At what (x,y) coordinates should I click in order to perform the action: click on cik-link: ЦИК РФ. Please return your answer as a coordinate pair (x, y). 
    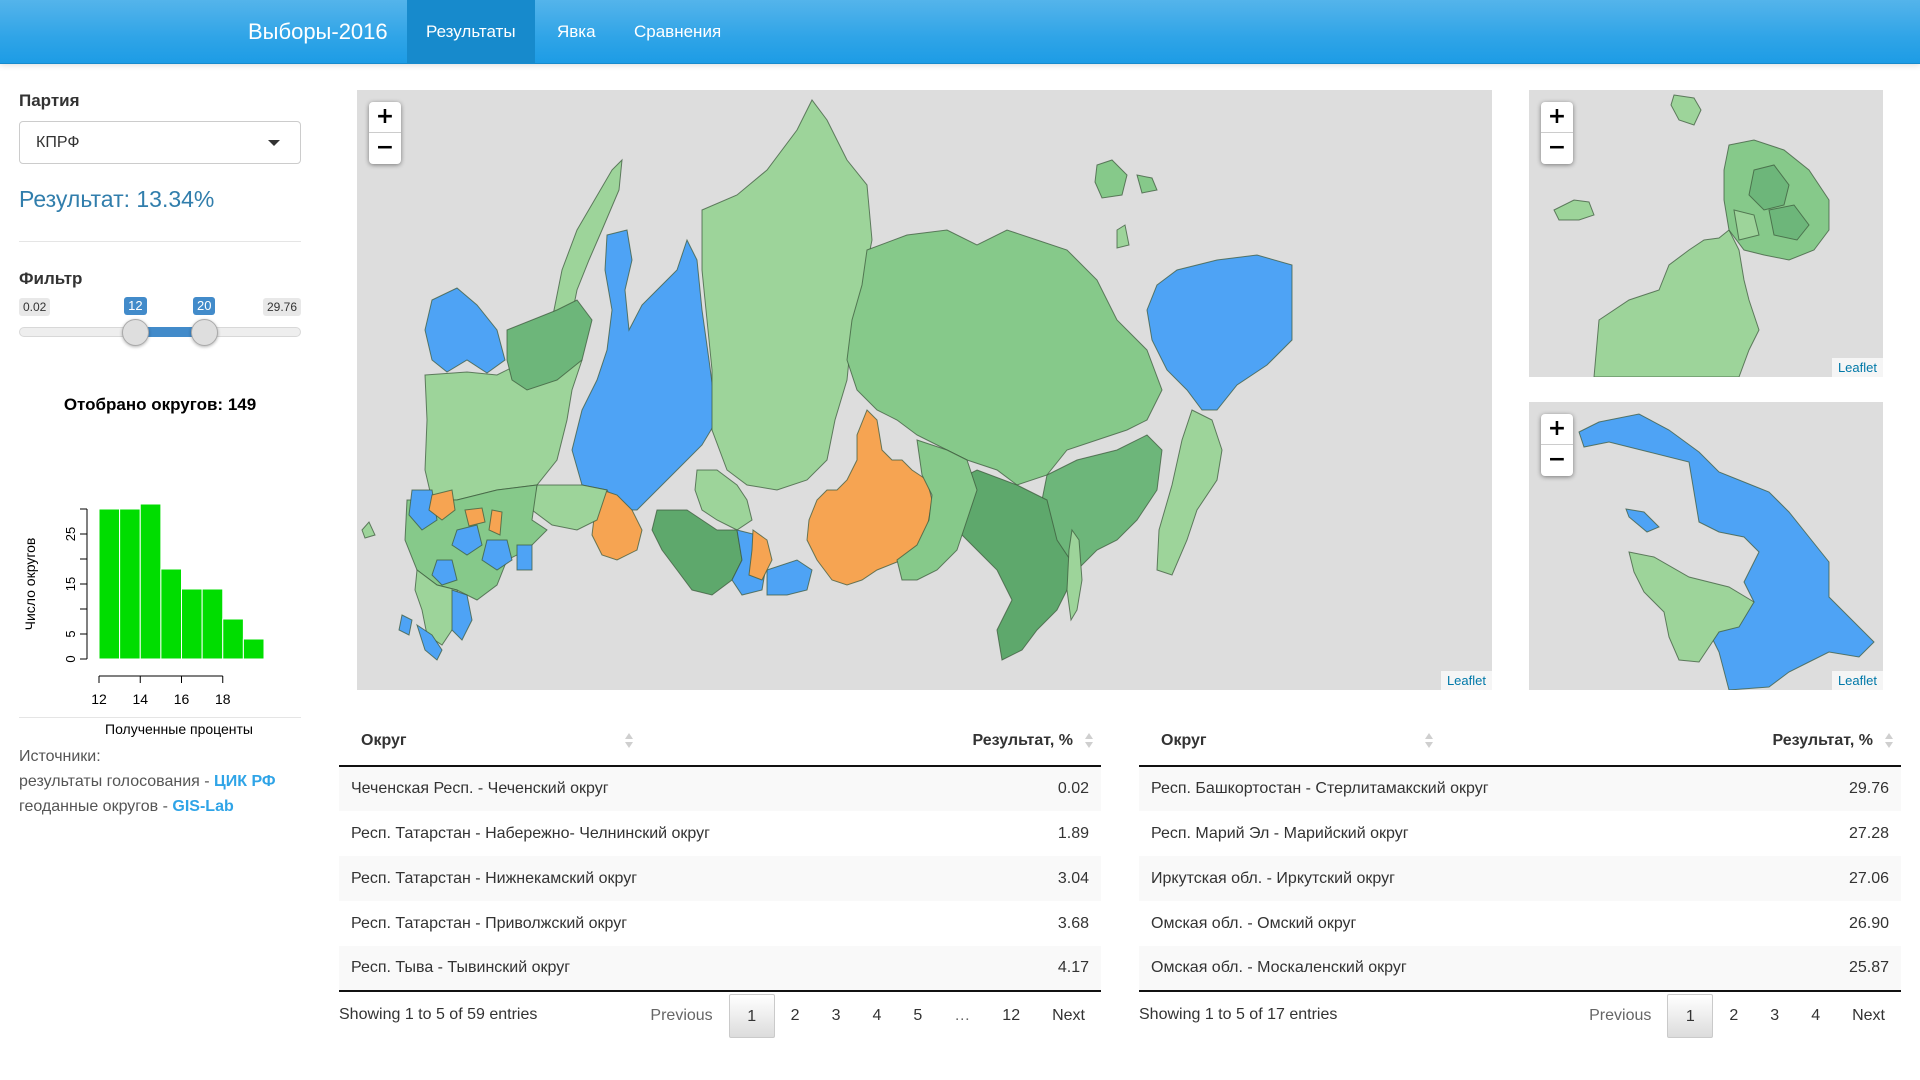
    Looking at the image, I should click on (245, 781).